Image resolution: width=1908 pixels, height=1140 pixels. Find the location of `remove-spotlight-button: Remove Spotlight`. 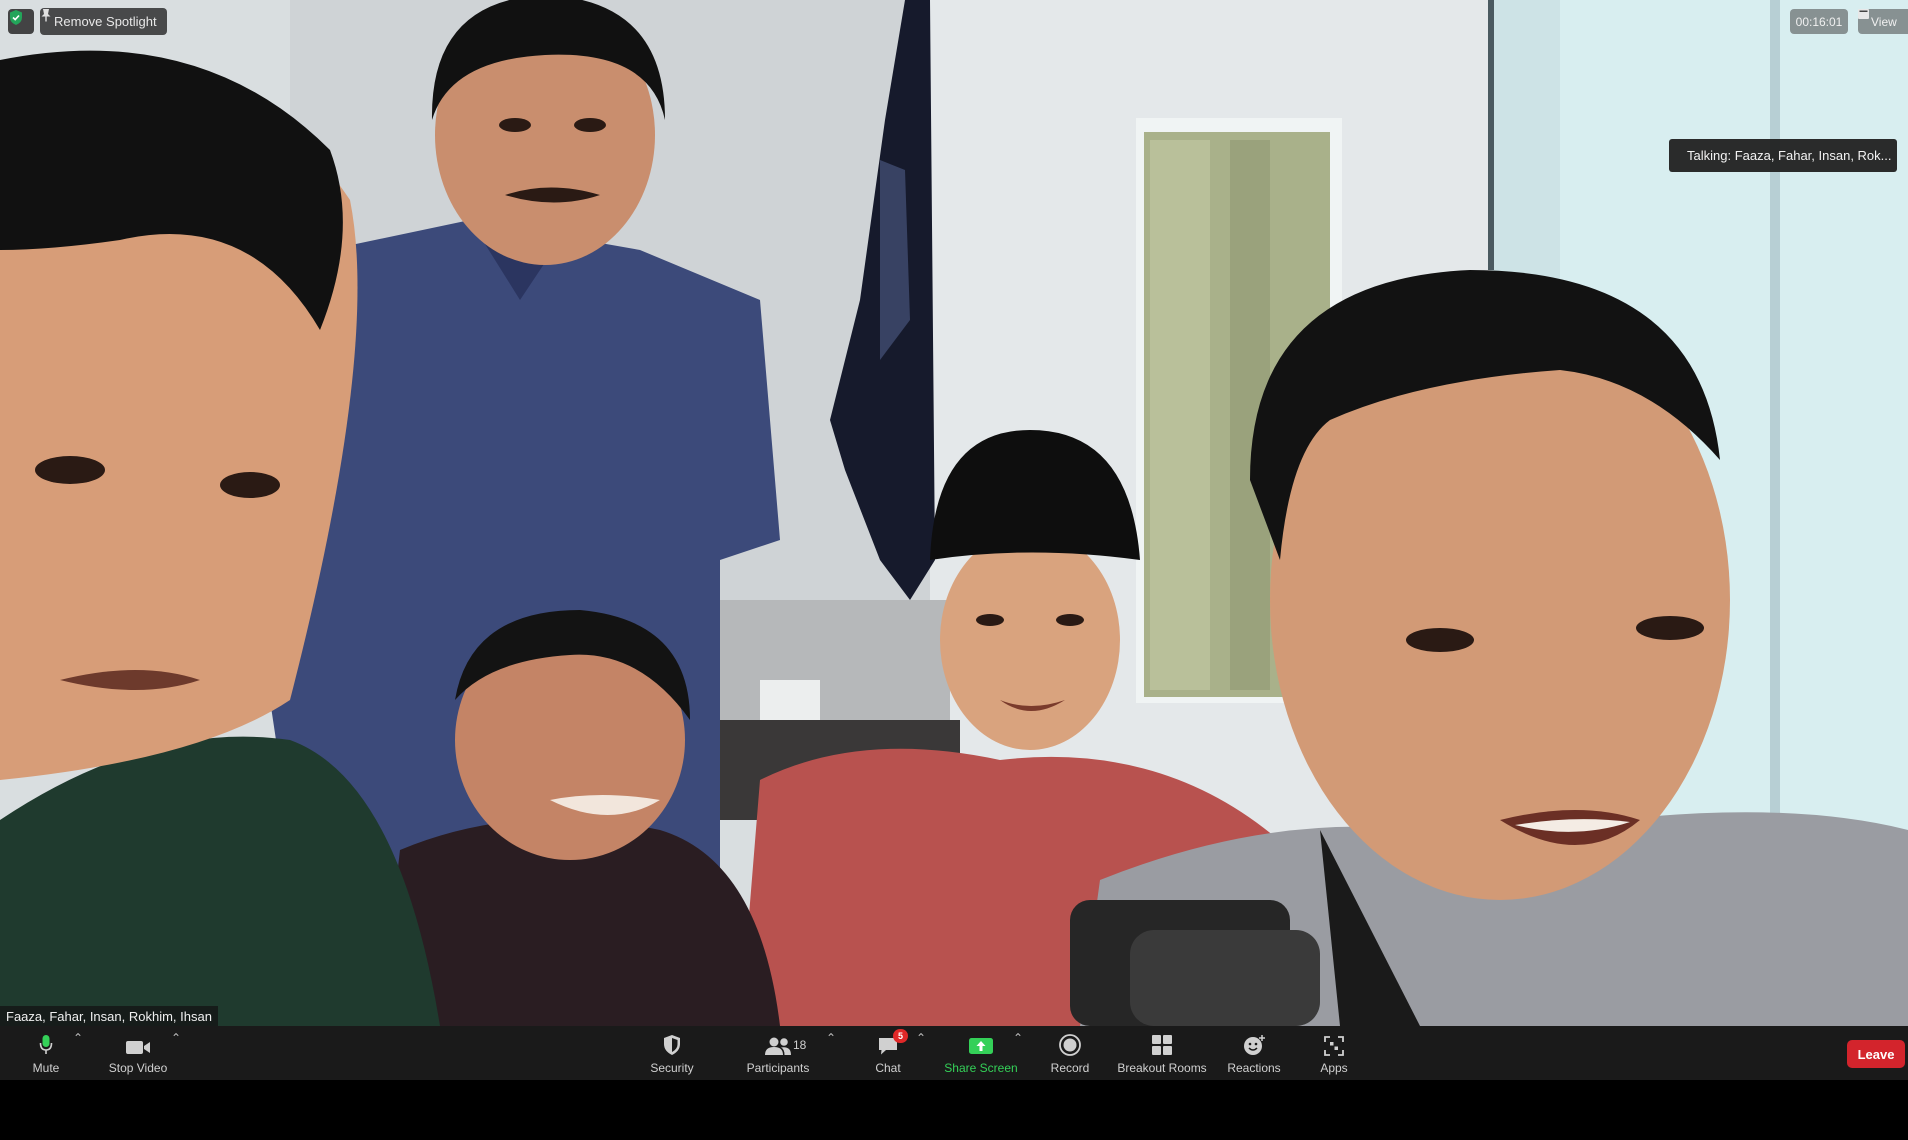

remove-spotlight-button: Remove Spotlight is located at coordinates (103, 21).